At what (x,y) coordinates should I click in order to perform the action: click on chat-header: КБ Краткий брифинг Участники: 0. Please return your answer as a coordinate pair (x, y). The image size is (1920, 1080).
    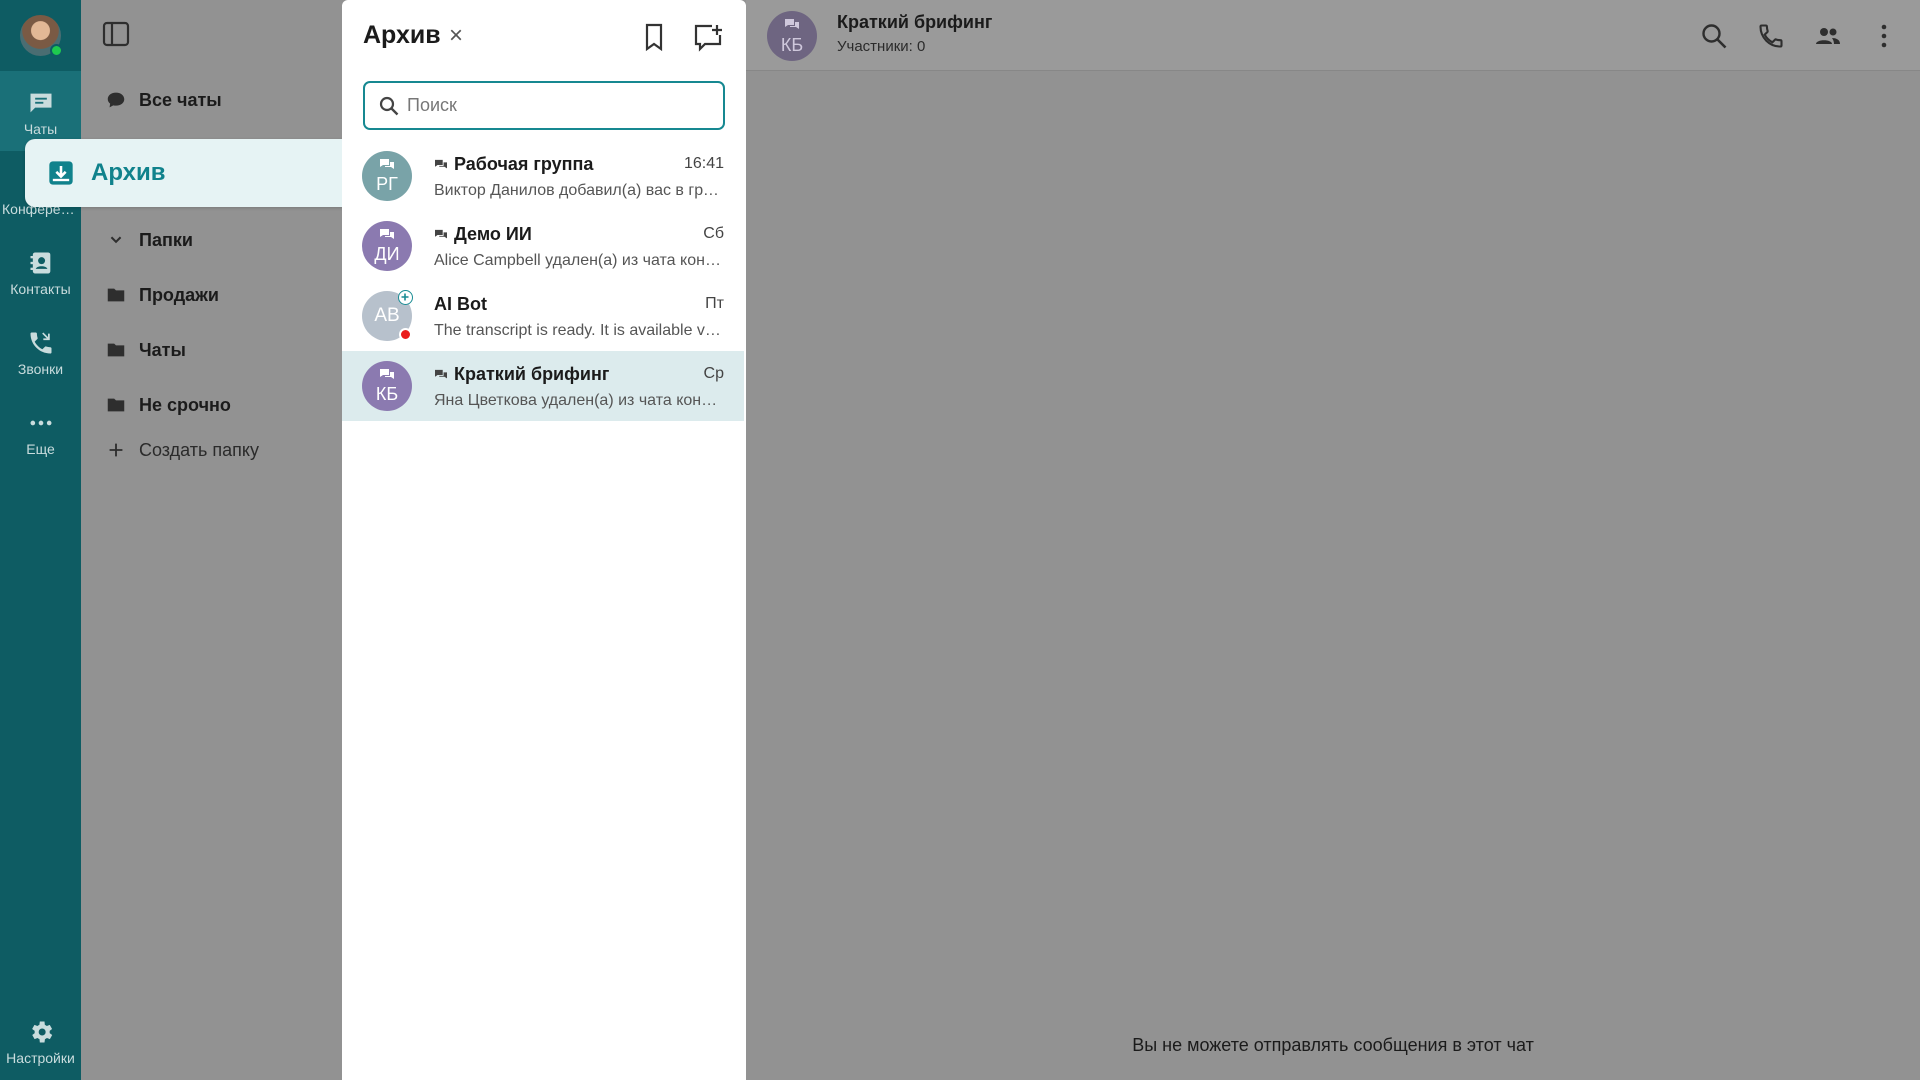
    Looking at the image, I should click on (1333, 35).